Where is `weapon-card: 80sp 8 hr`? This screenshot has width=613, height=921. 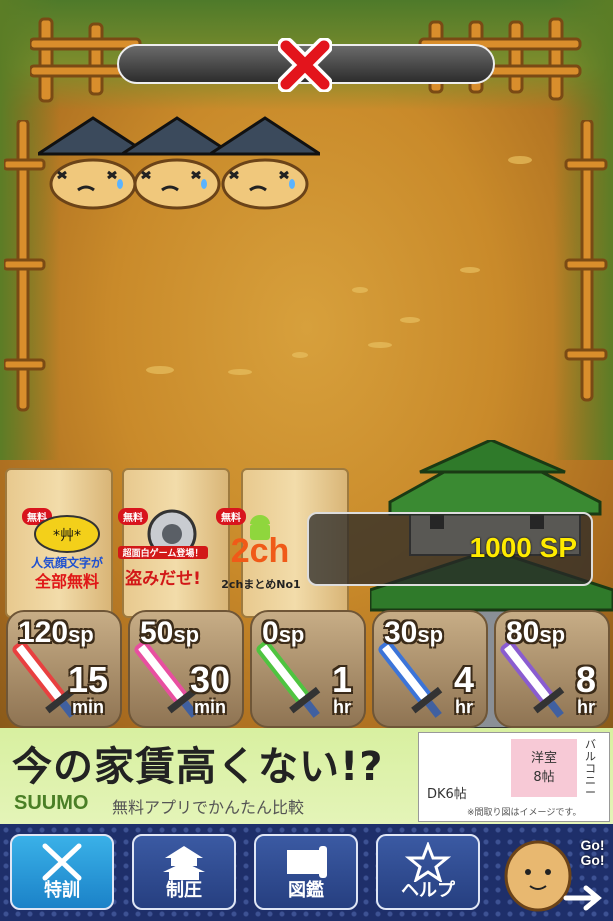 weapon-card: 80sp 8 hr is located at coordinates (552, 669).